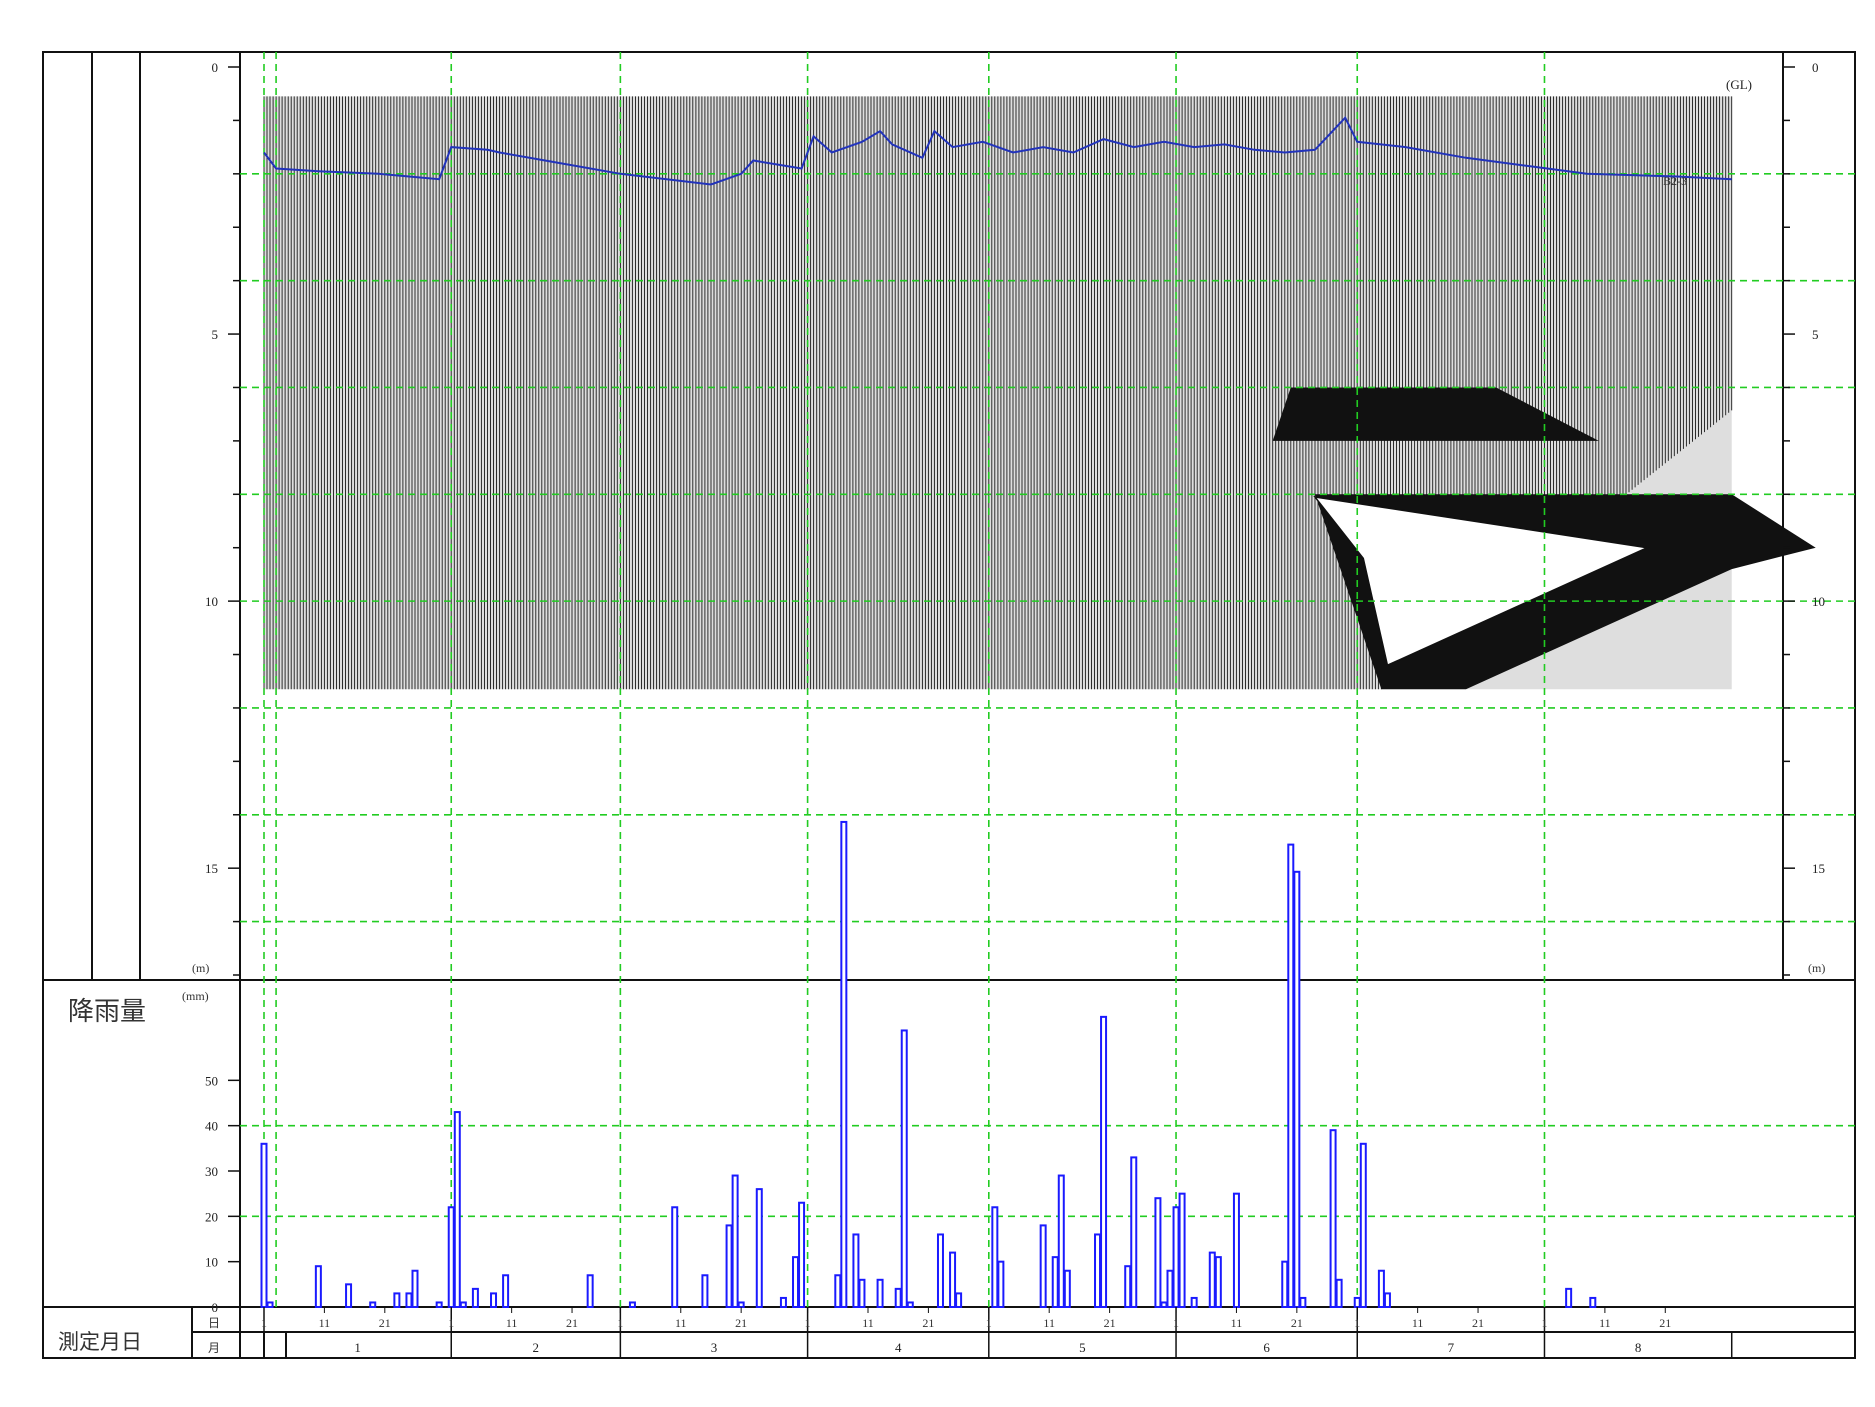 The height and width of the screenshot is (1407, 1875). Describe the element at coordinates (1266, 1347) in the screenshot. I see `month-label: 6` at that location.